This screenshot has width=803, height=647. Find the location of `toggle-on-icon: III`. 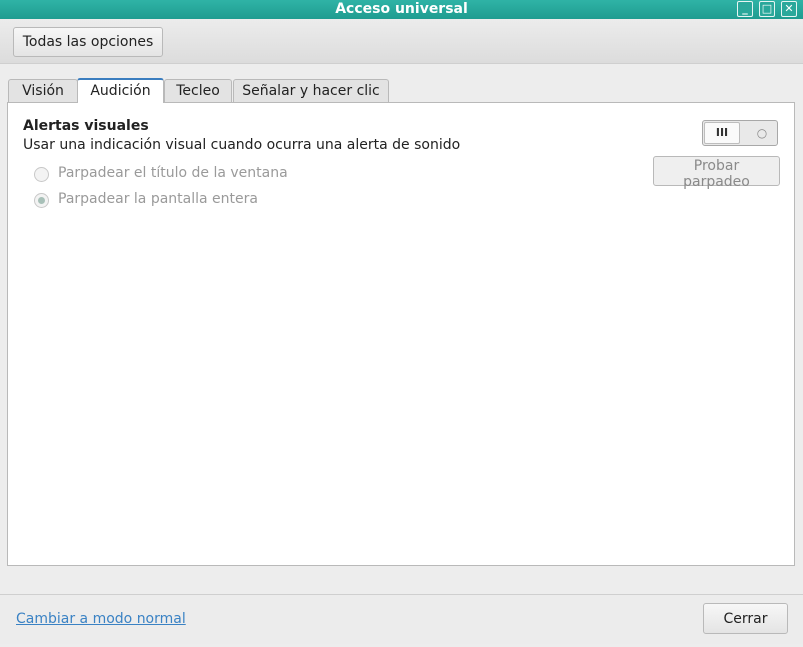

toggle-on-icon: III is located at coordinates (722, 133).